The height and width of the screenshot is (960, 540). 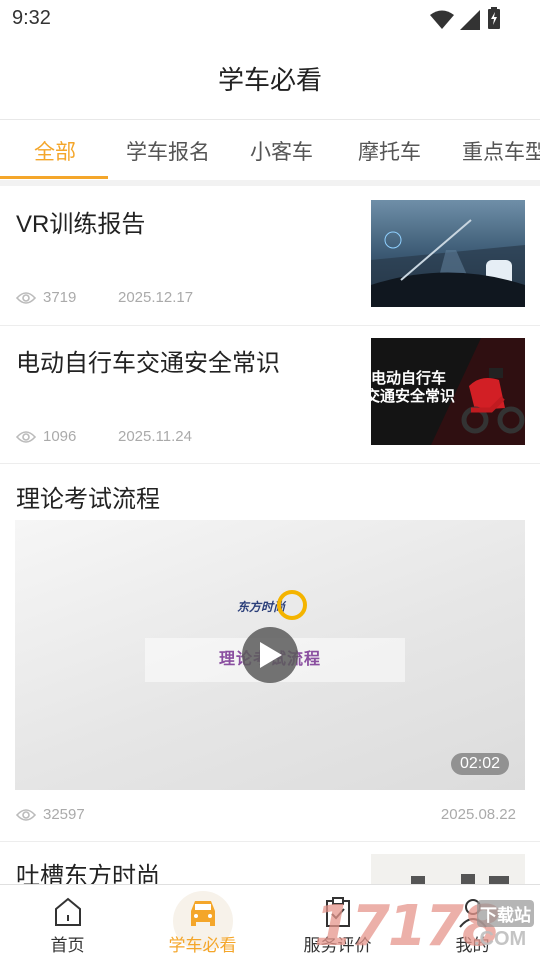 I want to click on car-icon, so click(x=202, y=913).